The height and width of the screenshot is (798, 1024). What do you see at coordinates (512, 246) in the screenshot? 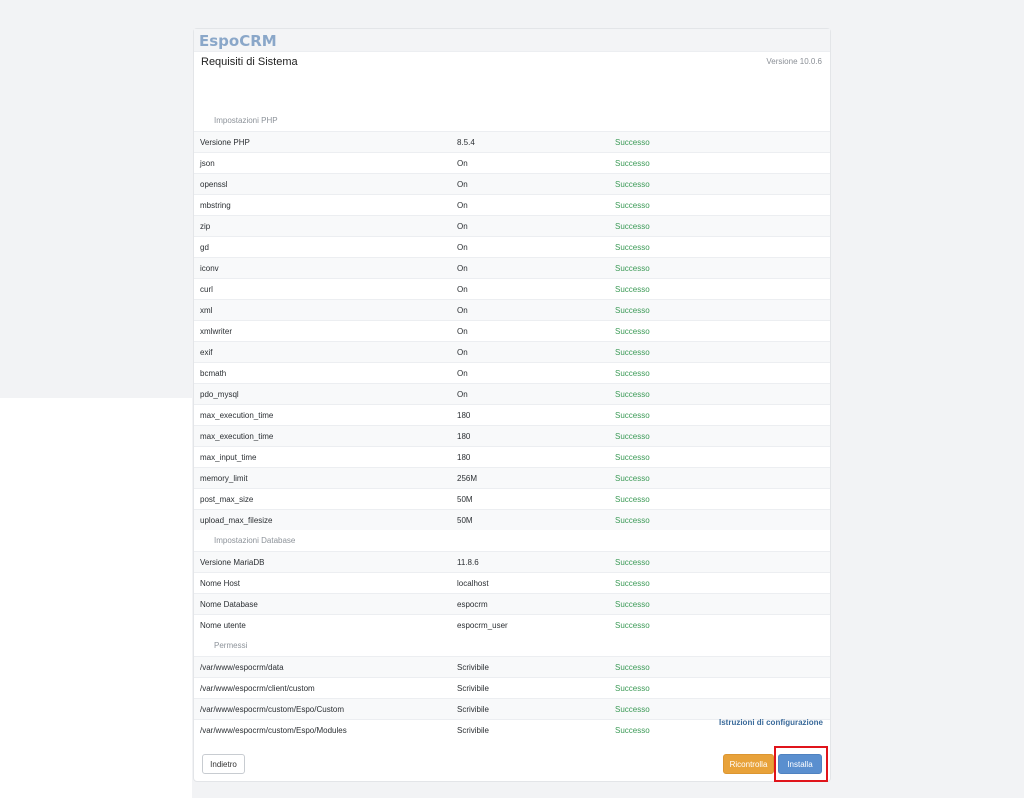
I see `table-row: gd On Successo` at bounding box center [512, 246].